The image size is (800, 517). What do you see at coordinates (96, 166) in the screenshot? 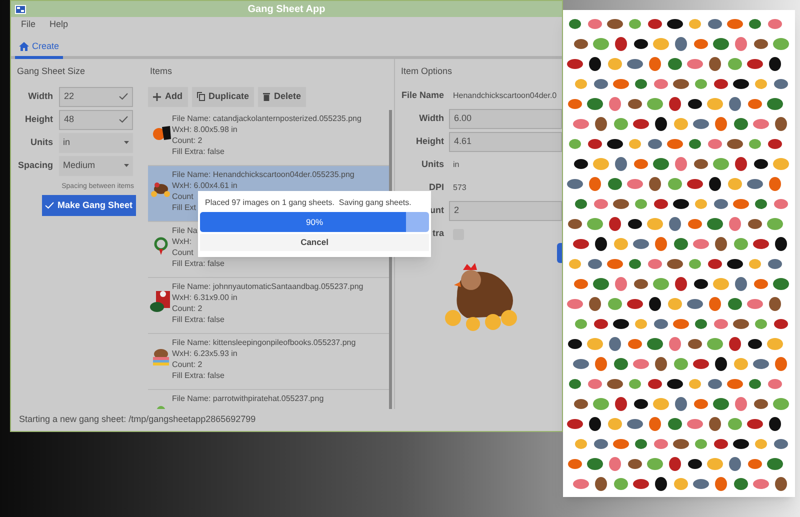
I see `dropdown: Medium` at bounding box center [96, 166].